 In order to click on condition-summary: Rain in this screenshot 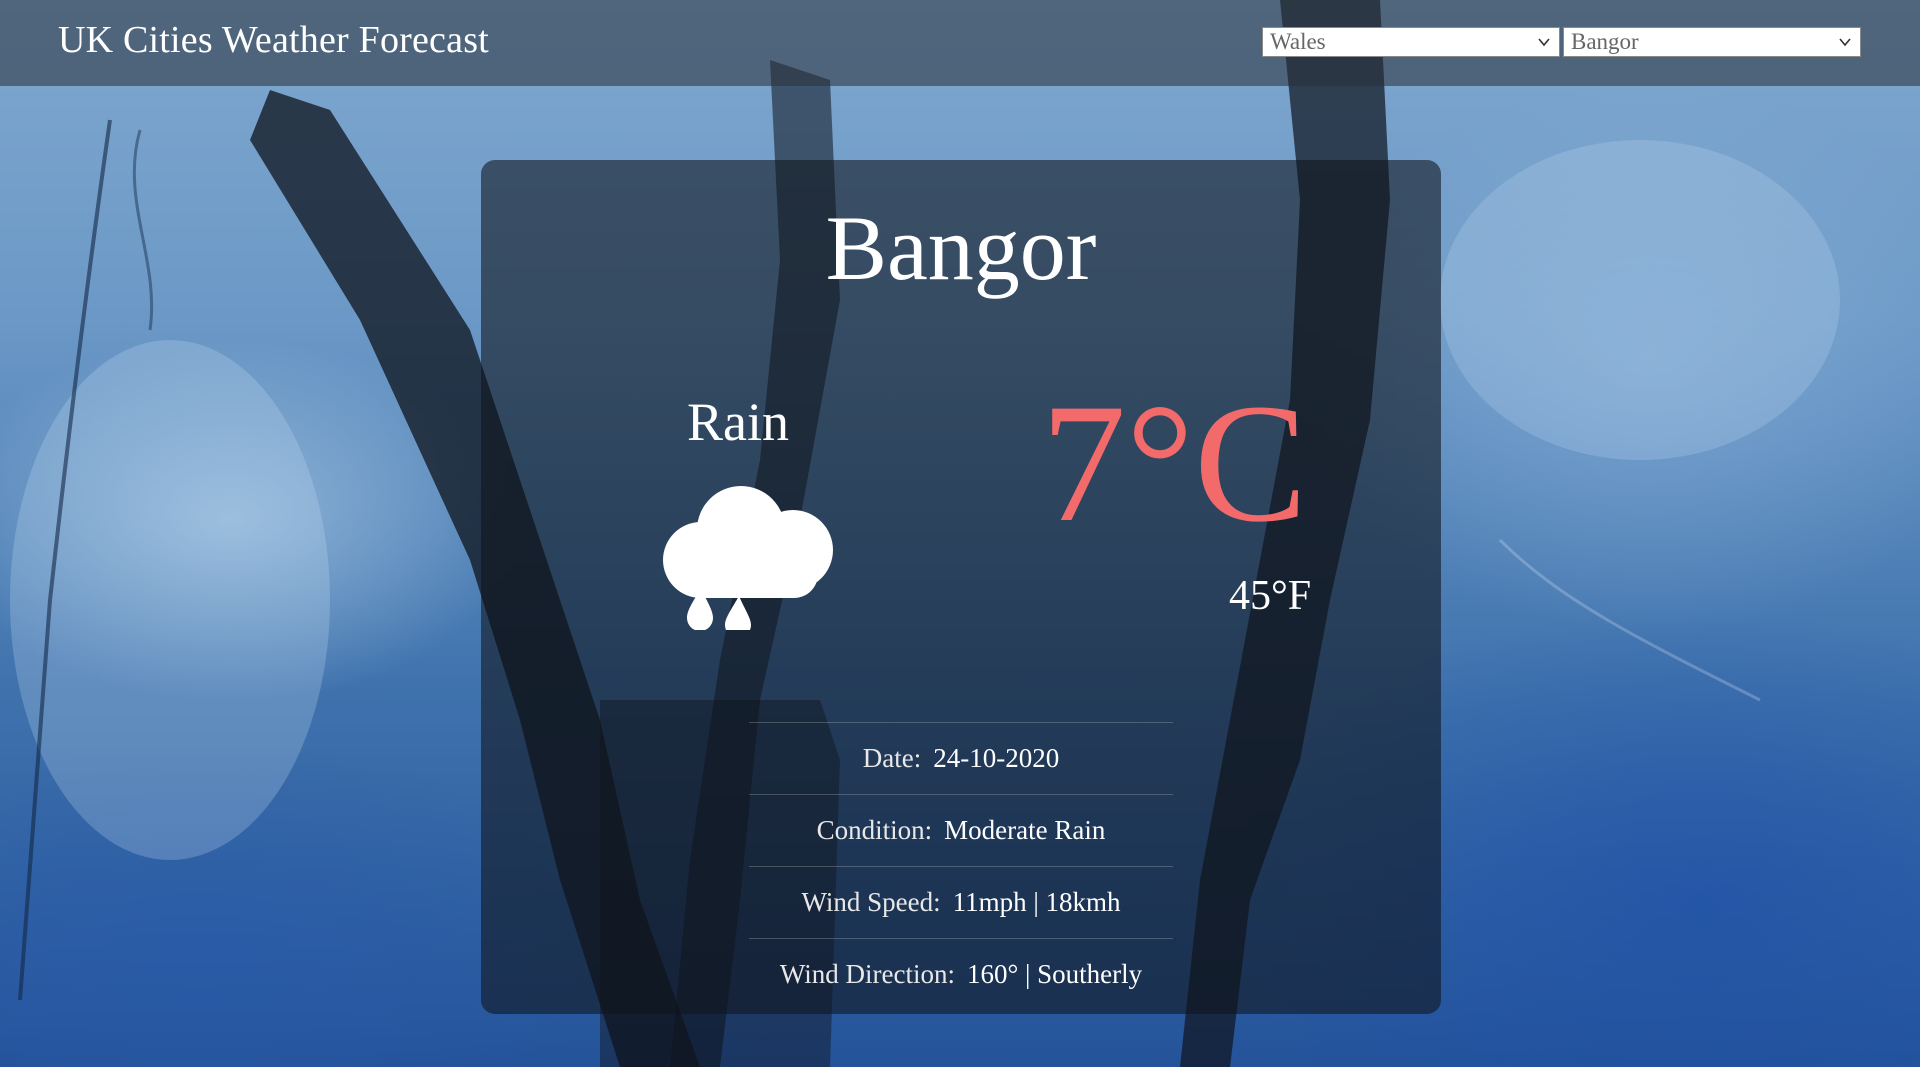, I will do `click(738, 422)`.